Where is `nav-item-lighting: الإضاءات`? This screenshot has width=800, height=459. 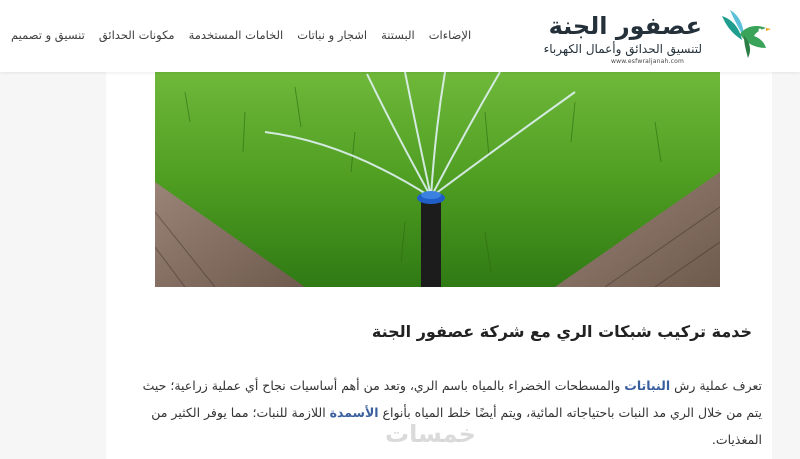 nav-item-lighting: الإضاءات is located at coordinates (450, 35).